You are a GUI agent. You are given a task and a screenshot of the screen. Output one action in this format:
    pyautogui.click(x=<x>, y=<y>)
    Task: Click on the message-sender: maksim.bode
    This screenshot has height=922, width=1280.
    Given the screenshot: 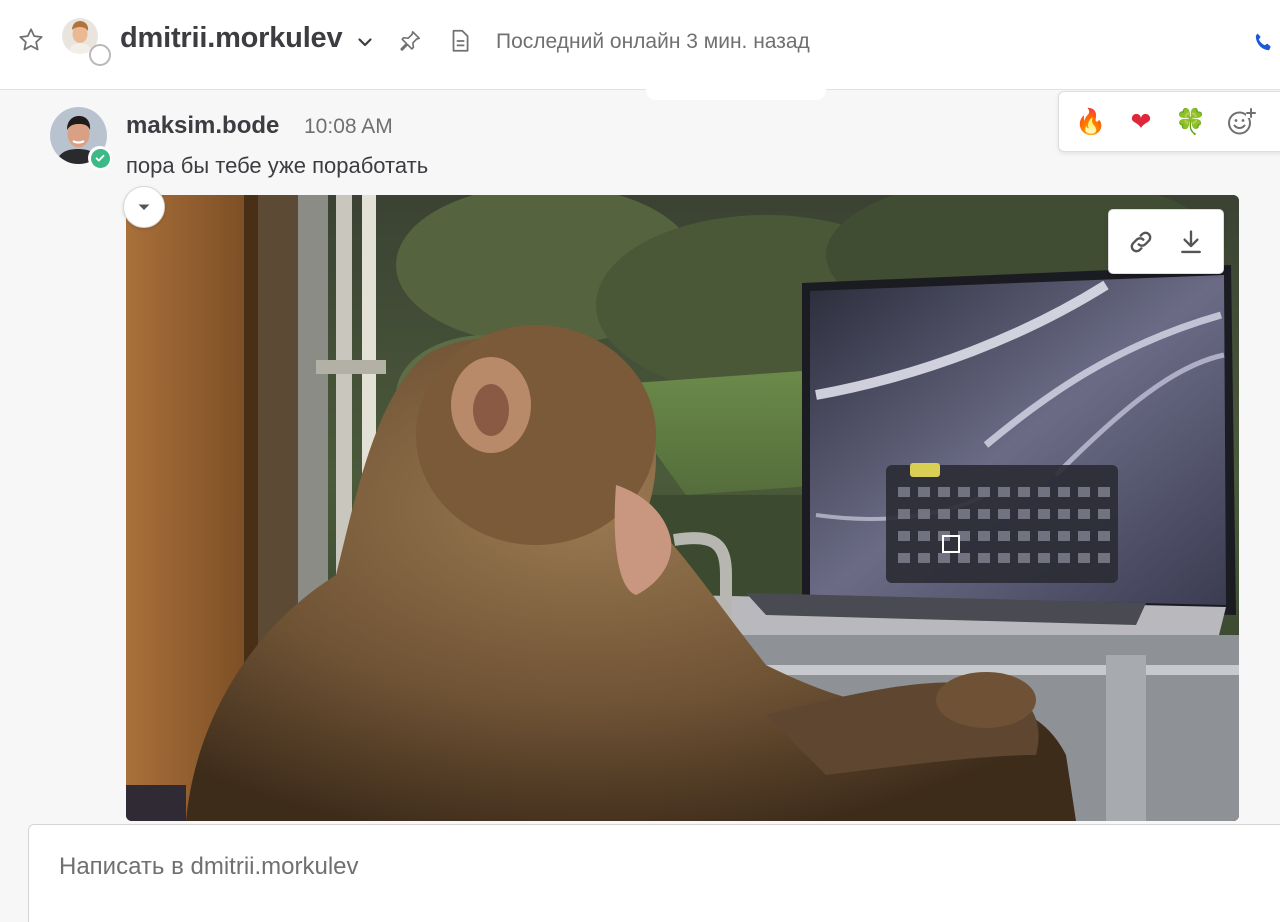 What is the action you would take?
    pyautogui.click(x=202, y=126)
    